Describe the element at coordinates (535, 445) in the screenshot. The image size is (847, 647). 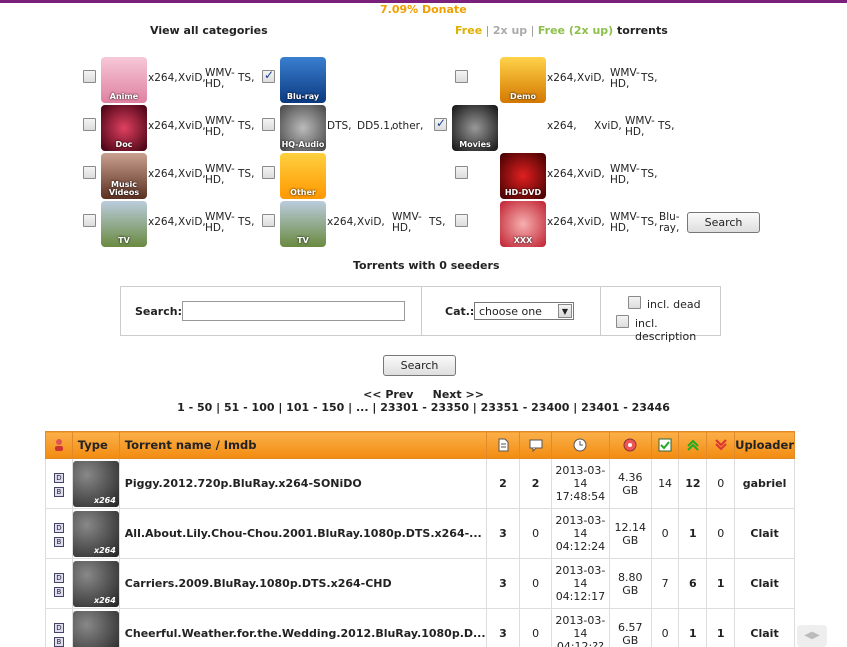
I see `header-comments` at that location.